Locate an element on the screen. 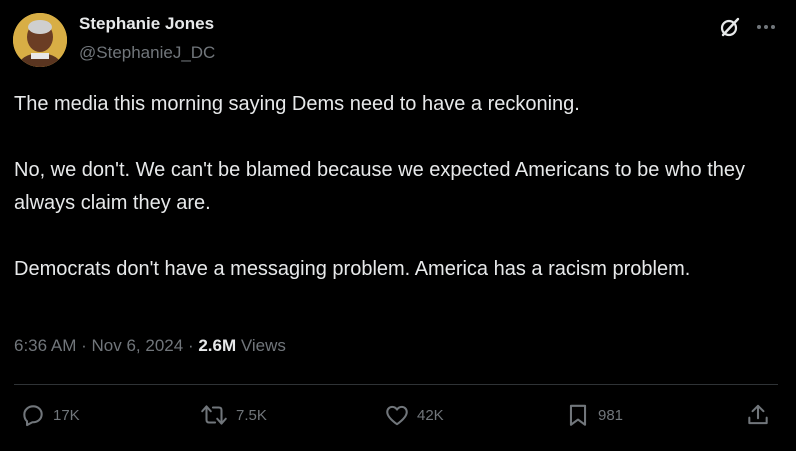  avatar is located at coordinates (40, 40).